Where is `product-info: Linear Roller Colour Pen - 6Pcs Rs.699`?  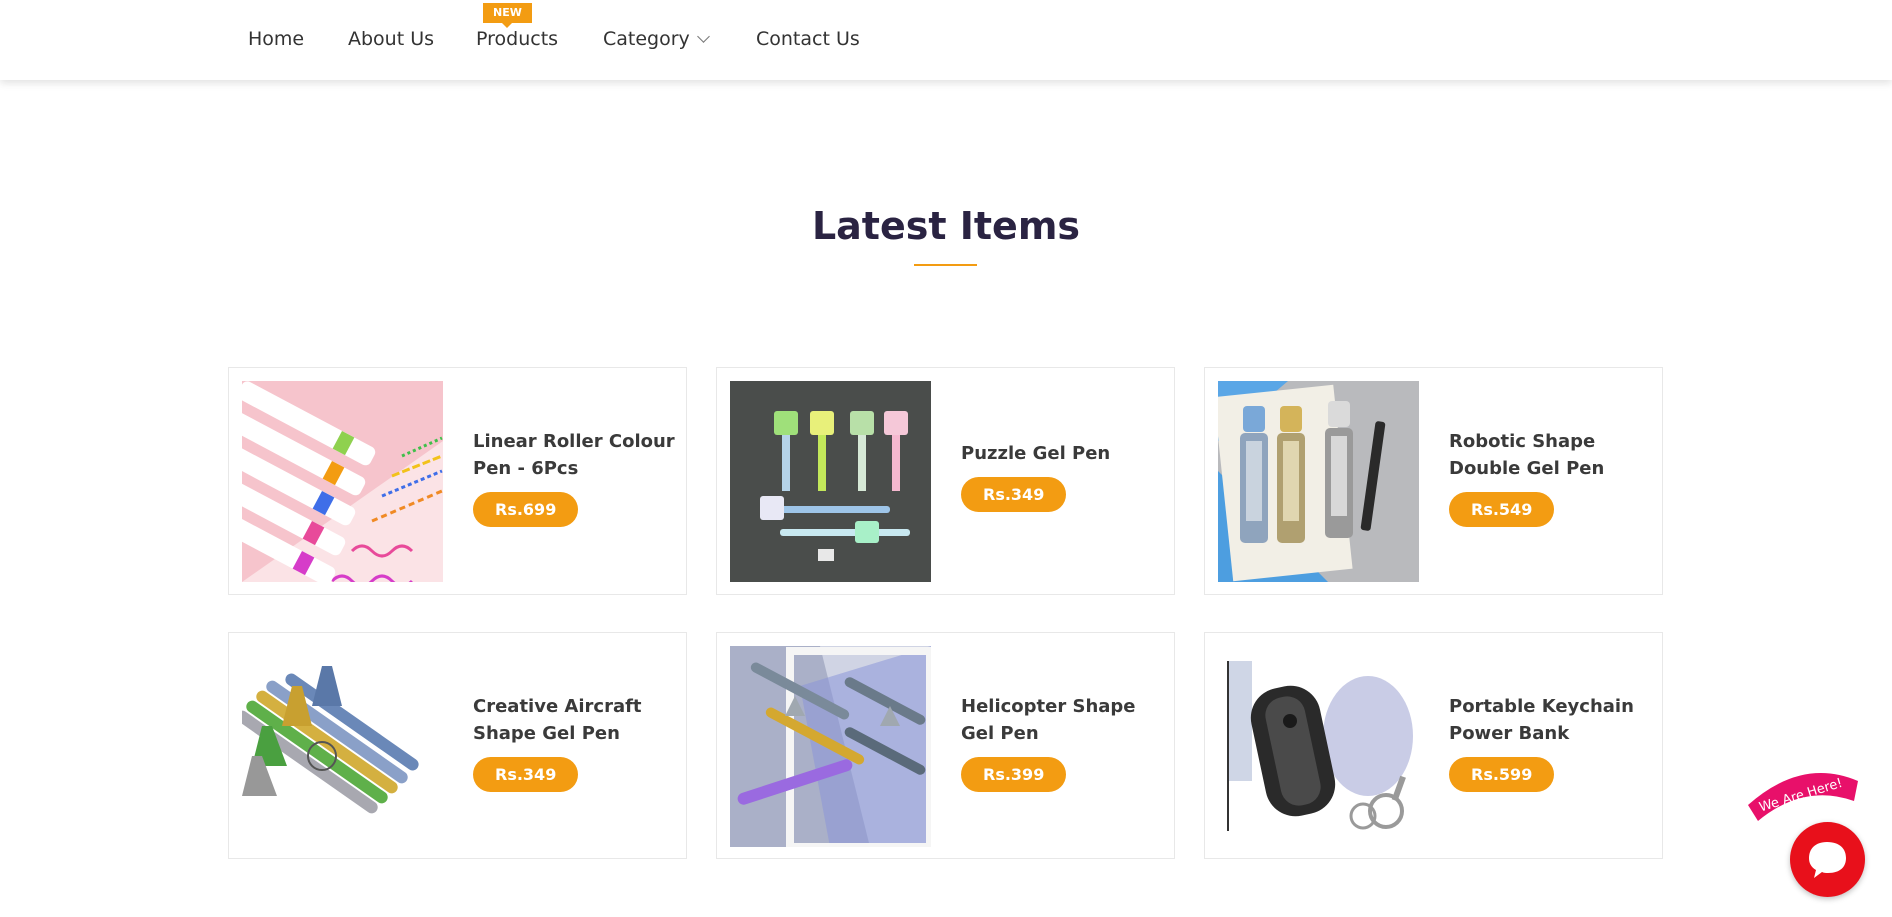 product-info: Linear Roller Colour Pen - 6Pcs Rs.699 is located at coordinates (574, 477).